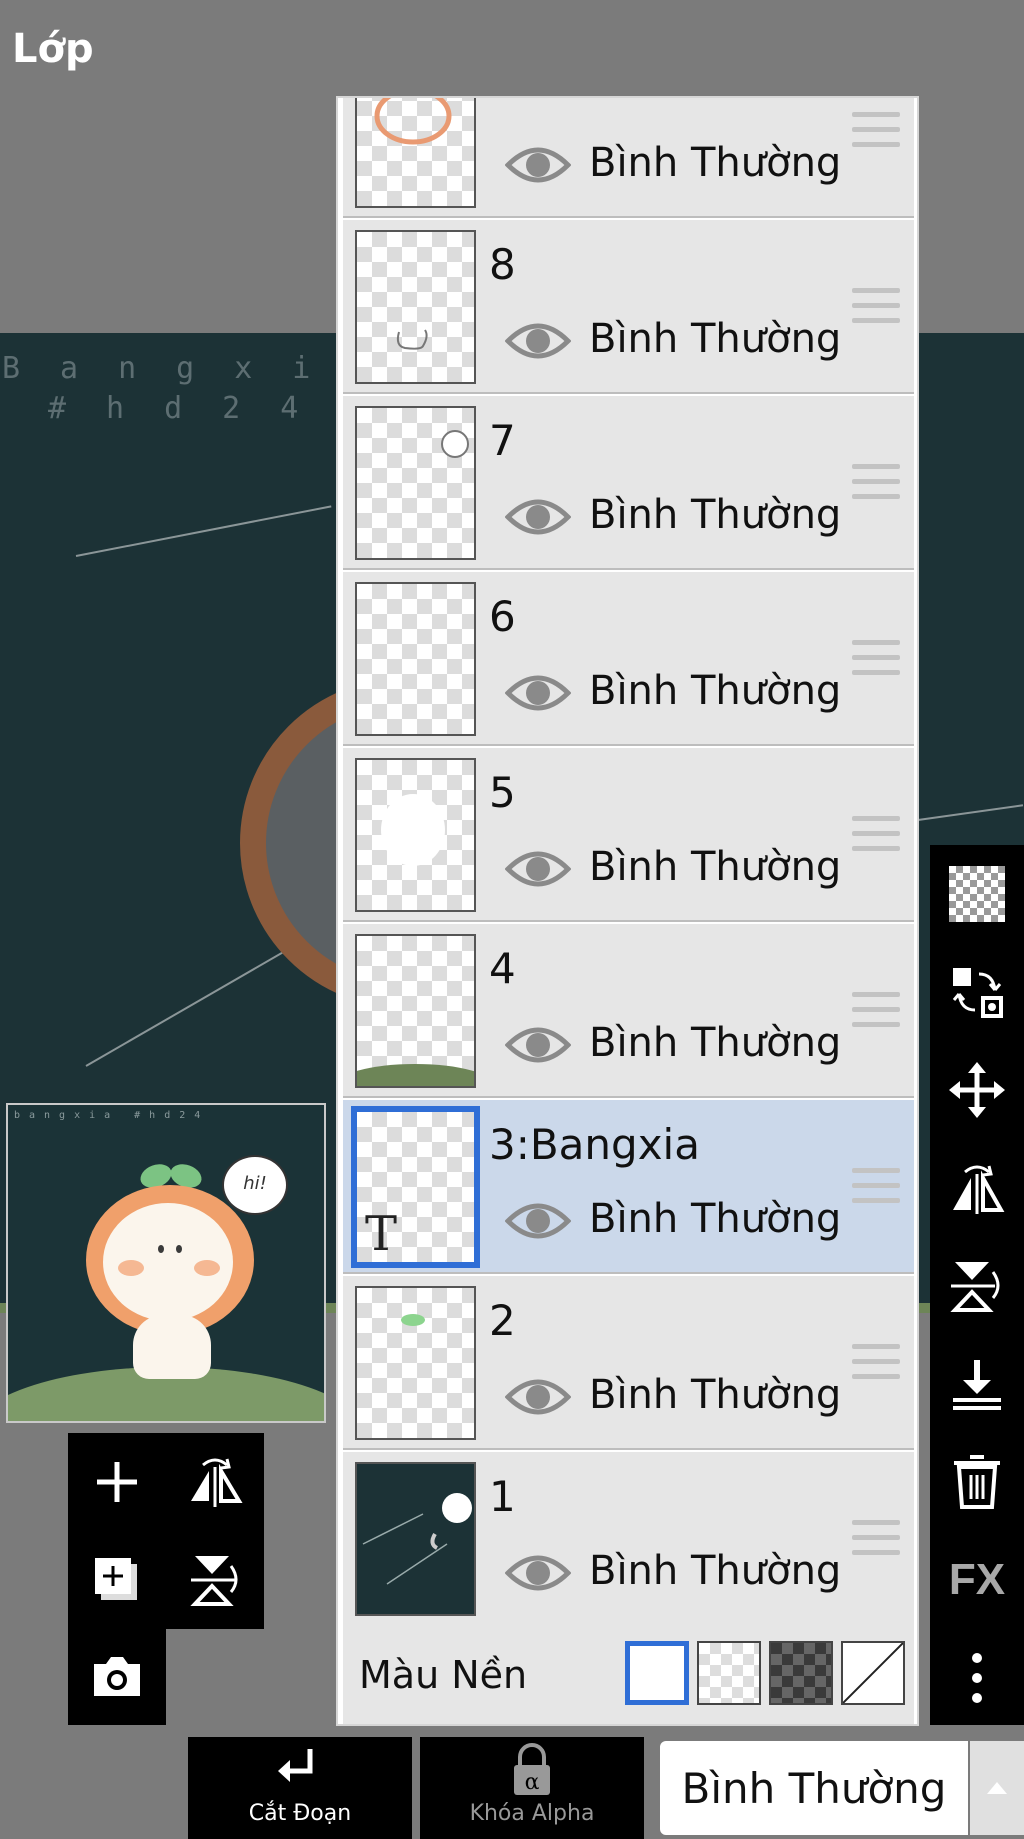 The width and height of the screenshot is (1024, 1839). What do you see at coordinates (628, 1011) in the screenshot?
I see `layer-row: 4 Bình Thường` at bounding box center [628, 1011].